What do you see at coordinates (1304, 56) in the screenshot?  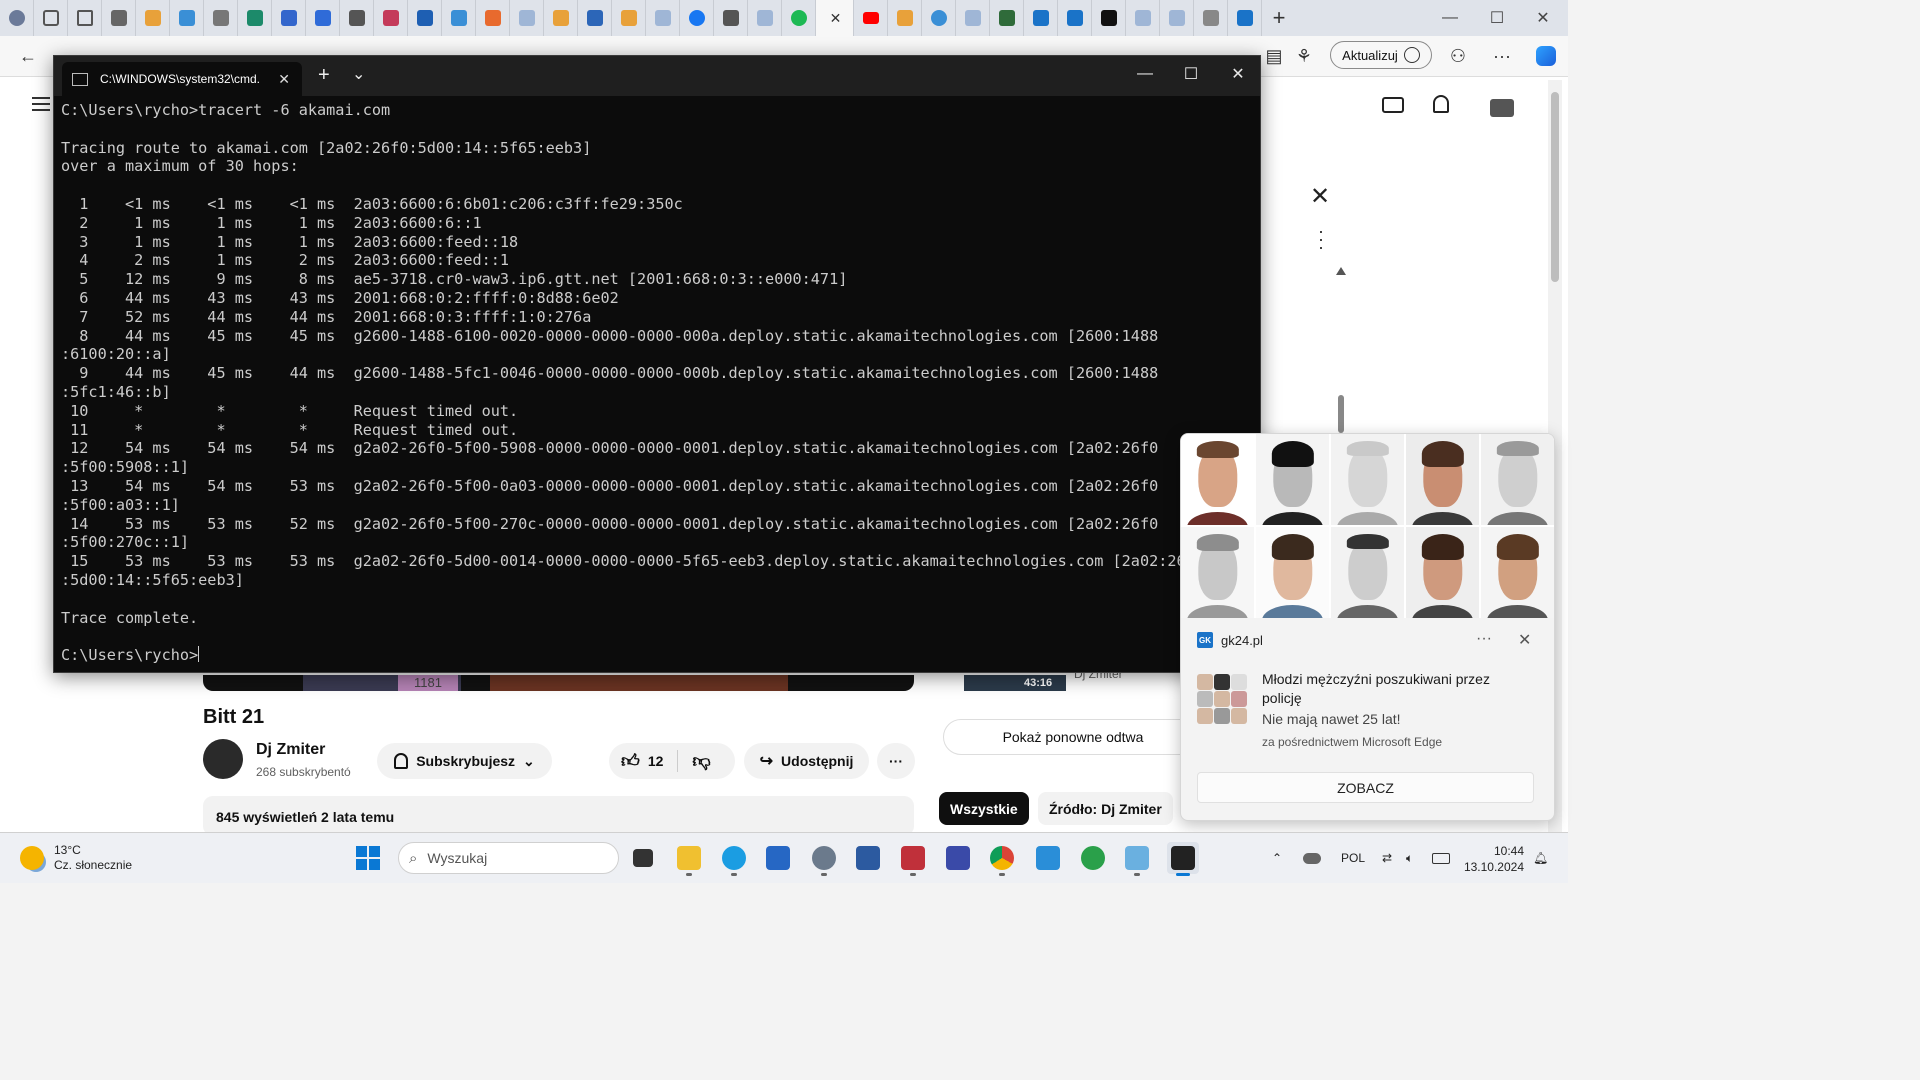 I see `extensions-icon: ⚘` at bounding box center [1304, 56].